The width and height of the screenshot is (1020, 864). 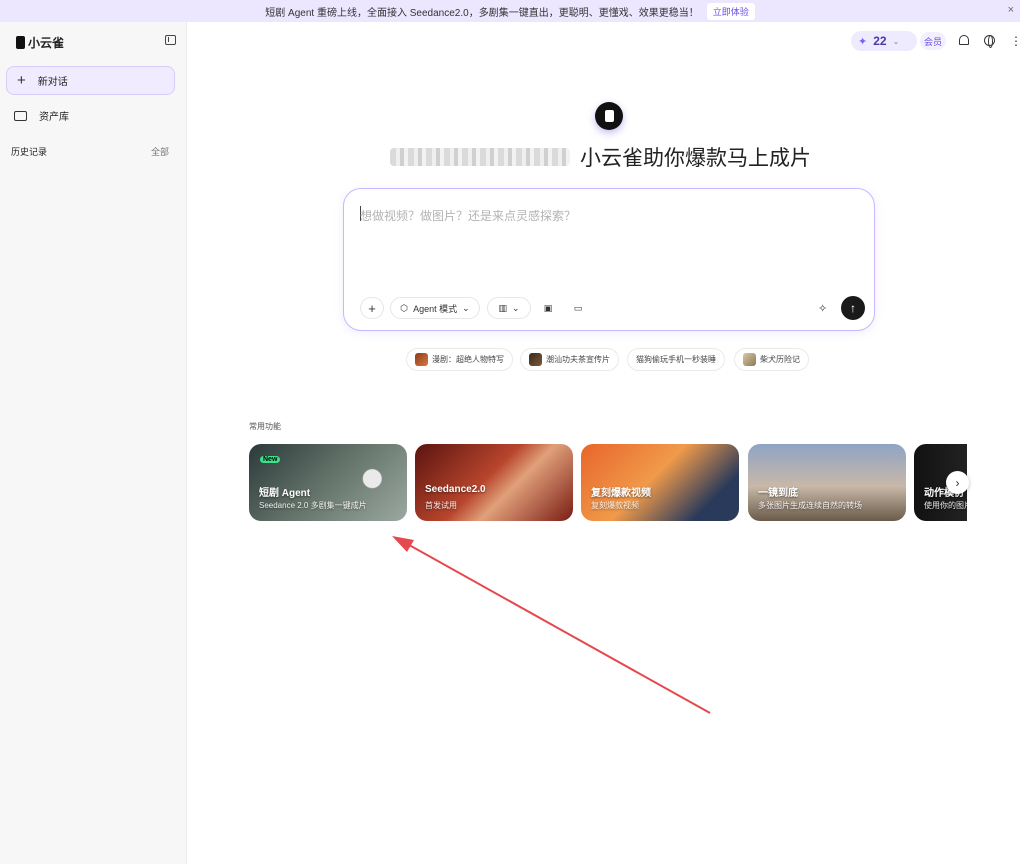 I want to click on agent-mode-dropdown: ⬡ Agent 模式 ⌄, so click(x=435, y=308).